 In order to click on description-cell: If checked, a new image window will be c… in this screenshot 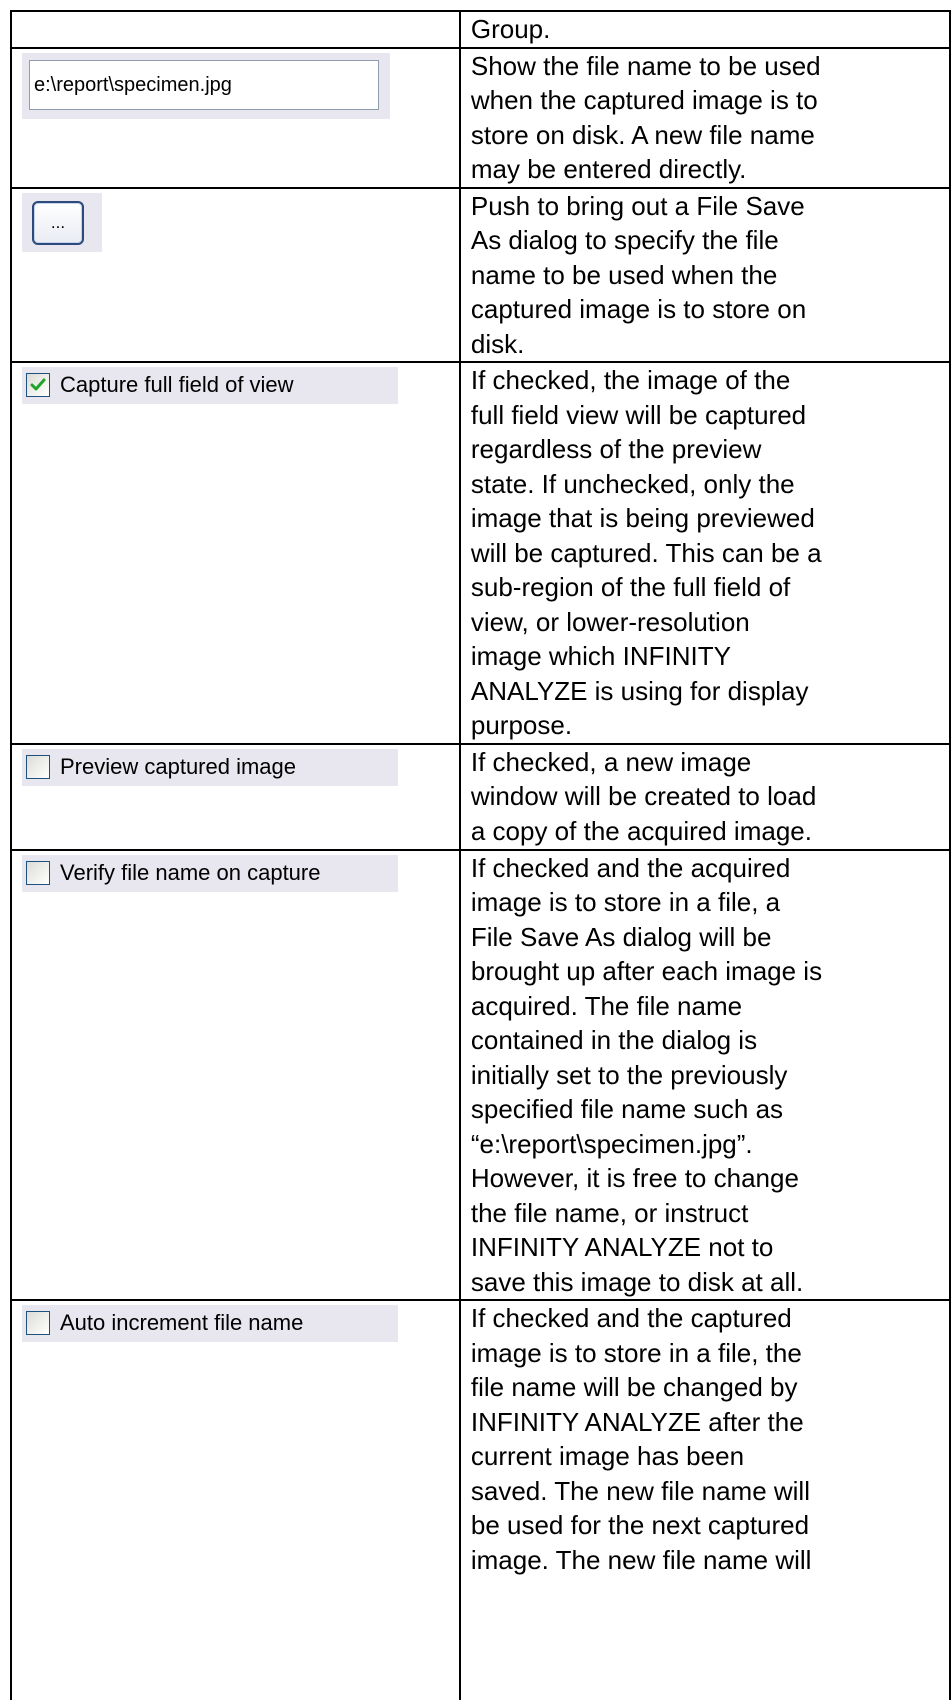, I will do `click(704, 796)`.